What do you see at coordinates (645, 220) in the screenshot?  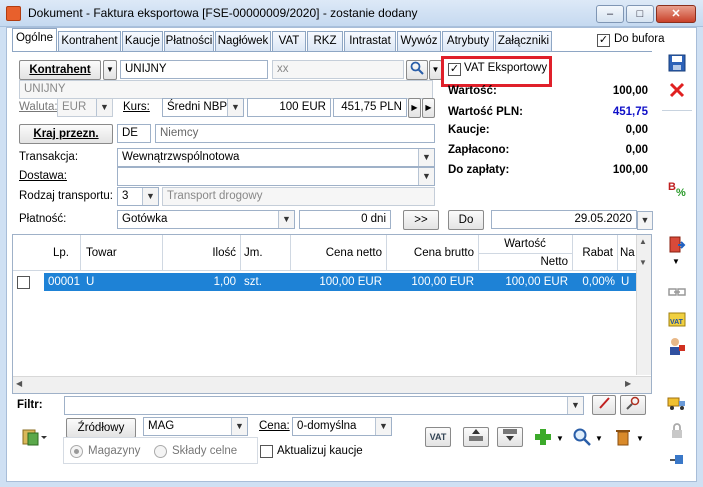 I see `platnosc-date-arrow: ▼` at bounding box center [645, 220].